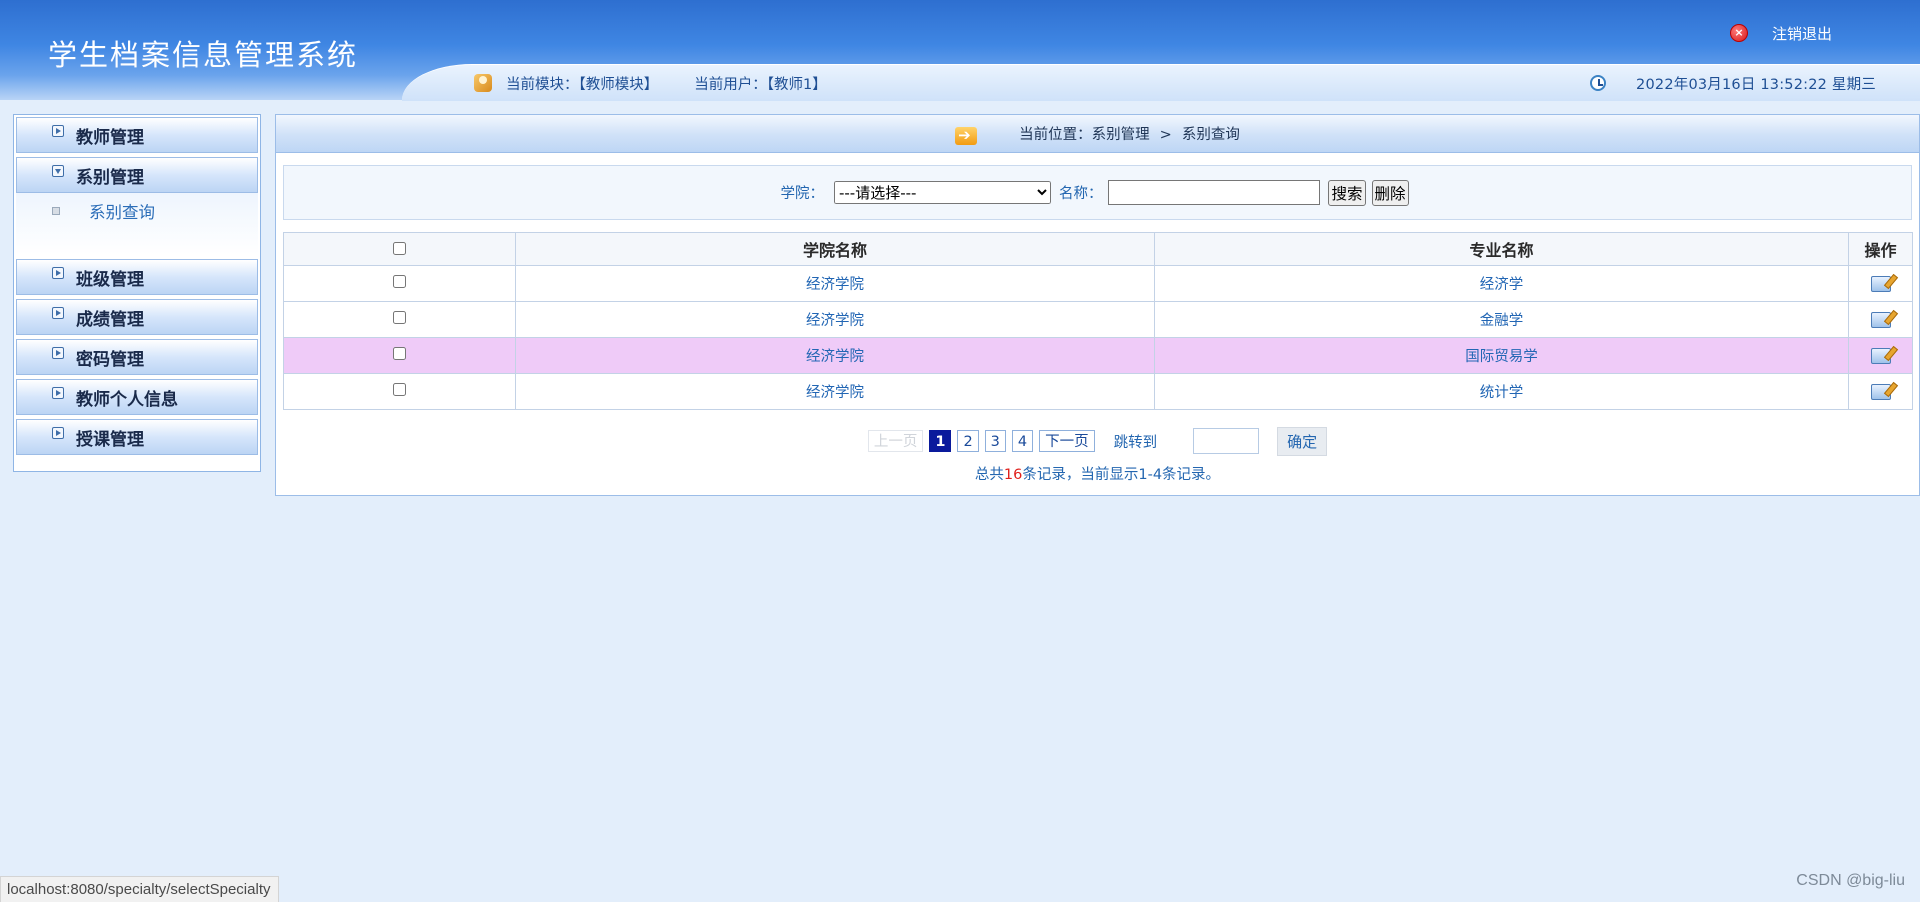 Image resolution: width=1920 pixels, height=902 pixels. What do you see at coordinates (1302, 441) in the screenshot?
I see `confirm-jump-button: 确定` at bounding box center [1302, 441].